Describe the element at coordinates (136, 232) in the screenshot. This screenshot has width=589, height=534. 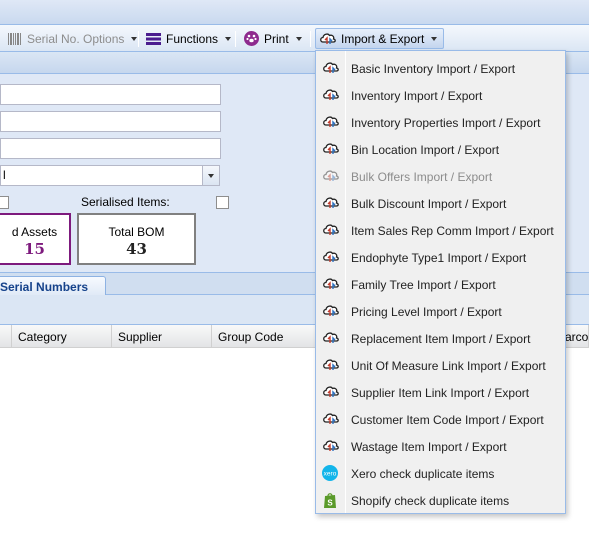
I see `total-bom-card-title: Total BOM` at that location.